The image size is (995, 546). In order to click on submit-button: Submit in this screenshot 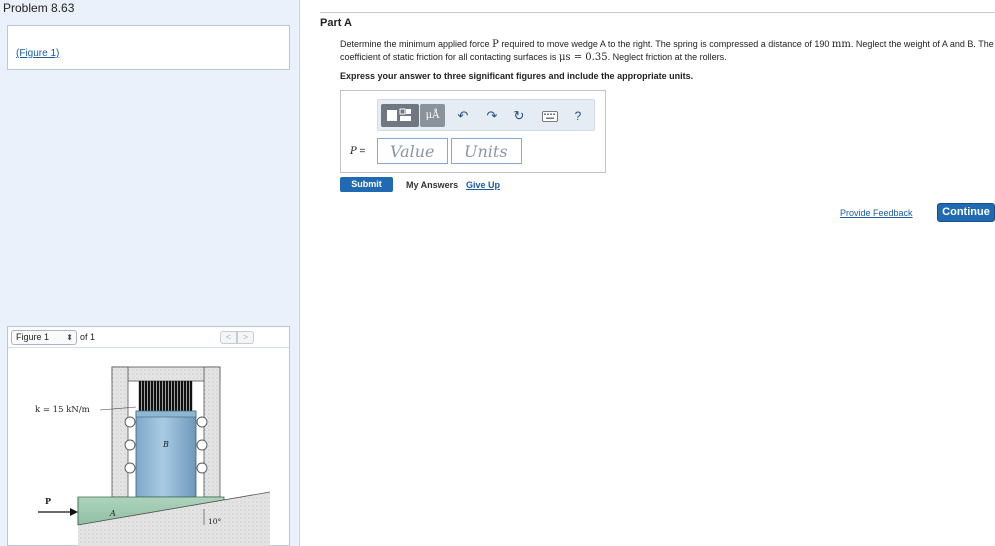, I will do `click(366, 184)`.